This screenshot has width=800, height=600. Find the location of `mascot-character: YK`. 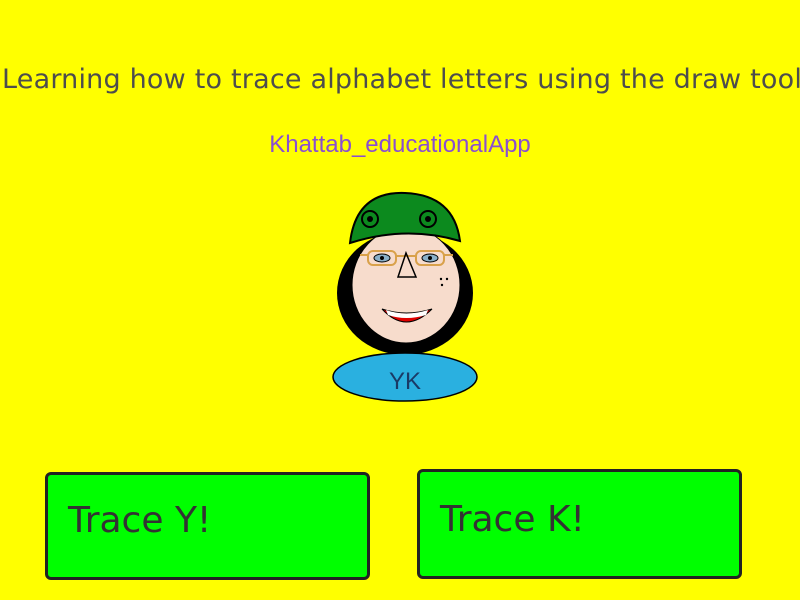

mascot-character: YK is located at coordinates (405, 297).